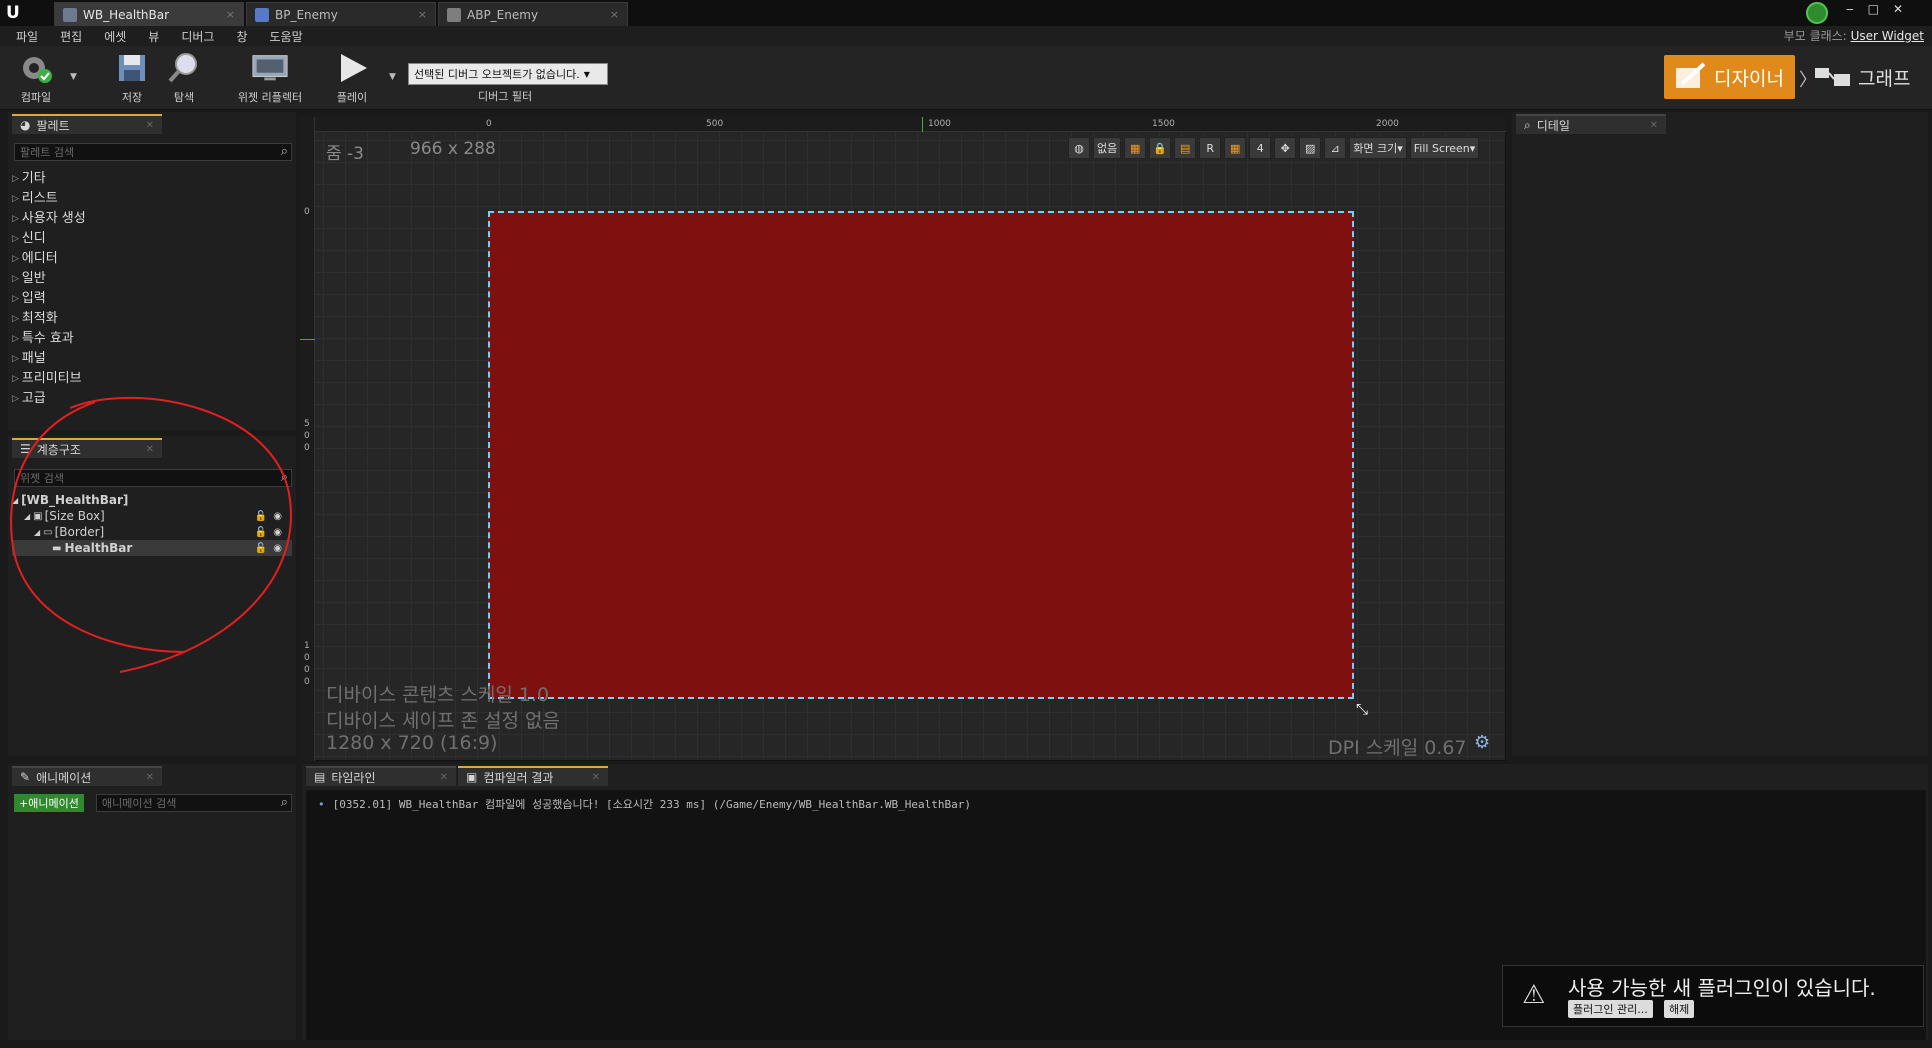 This screenshot has height=1048, width=1932. I want to click on palette-category: 기타, so click(29, 176).